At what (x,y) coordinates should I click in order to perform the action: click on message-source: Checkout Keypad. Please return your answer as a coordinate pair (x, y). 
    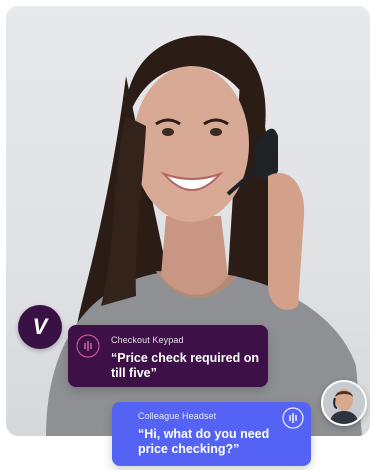
    Looking at the image, I should click on (147, 340).